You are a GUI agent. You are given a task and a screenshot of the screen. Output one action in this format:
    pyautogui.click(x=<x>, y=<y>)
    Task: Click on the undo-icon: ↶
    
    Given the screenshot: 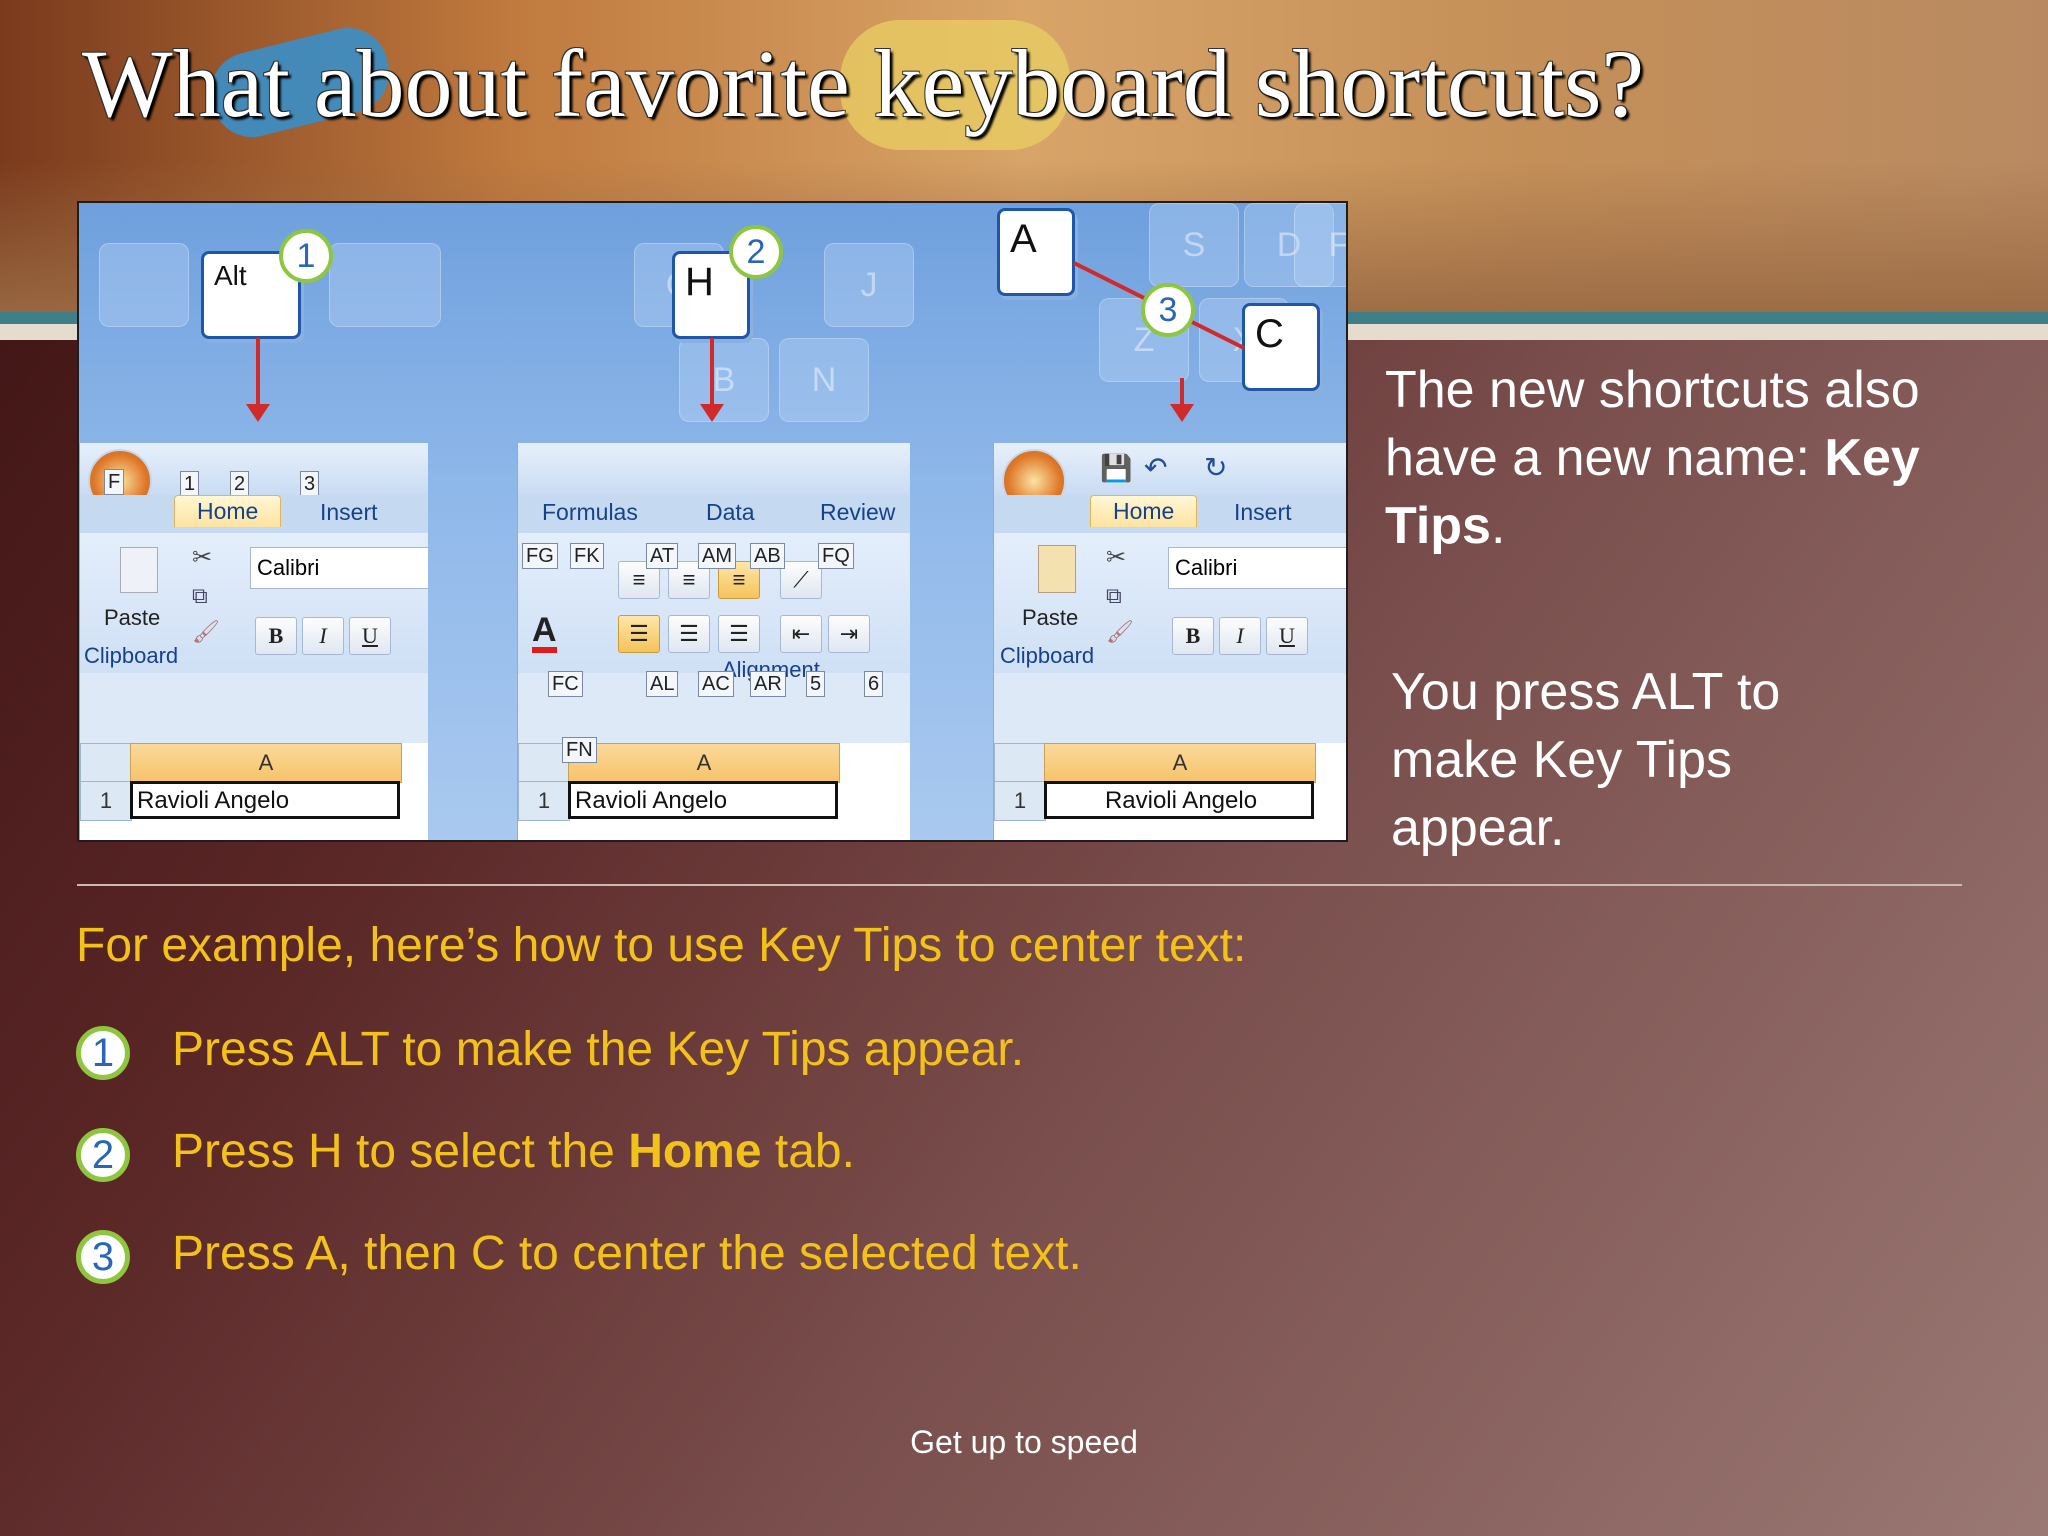 What is the action you would take?
    pyautogui.click(x=1155, y=467)
    